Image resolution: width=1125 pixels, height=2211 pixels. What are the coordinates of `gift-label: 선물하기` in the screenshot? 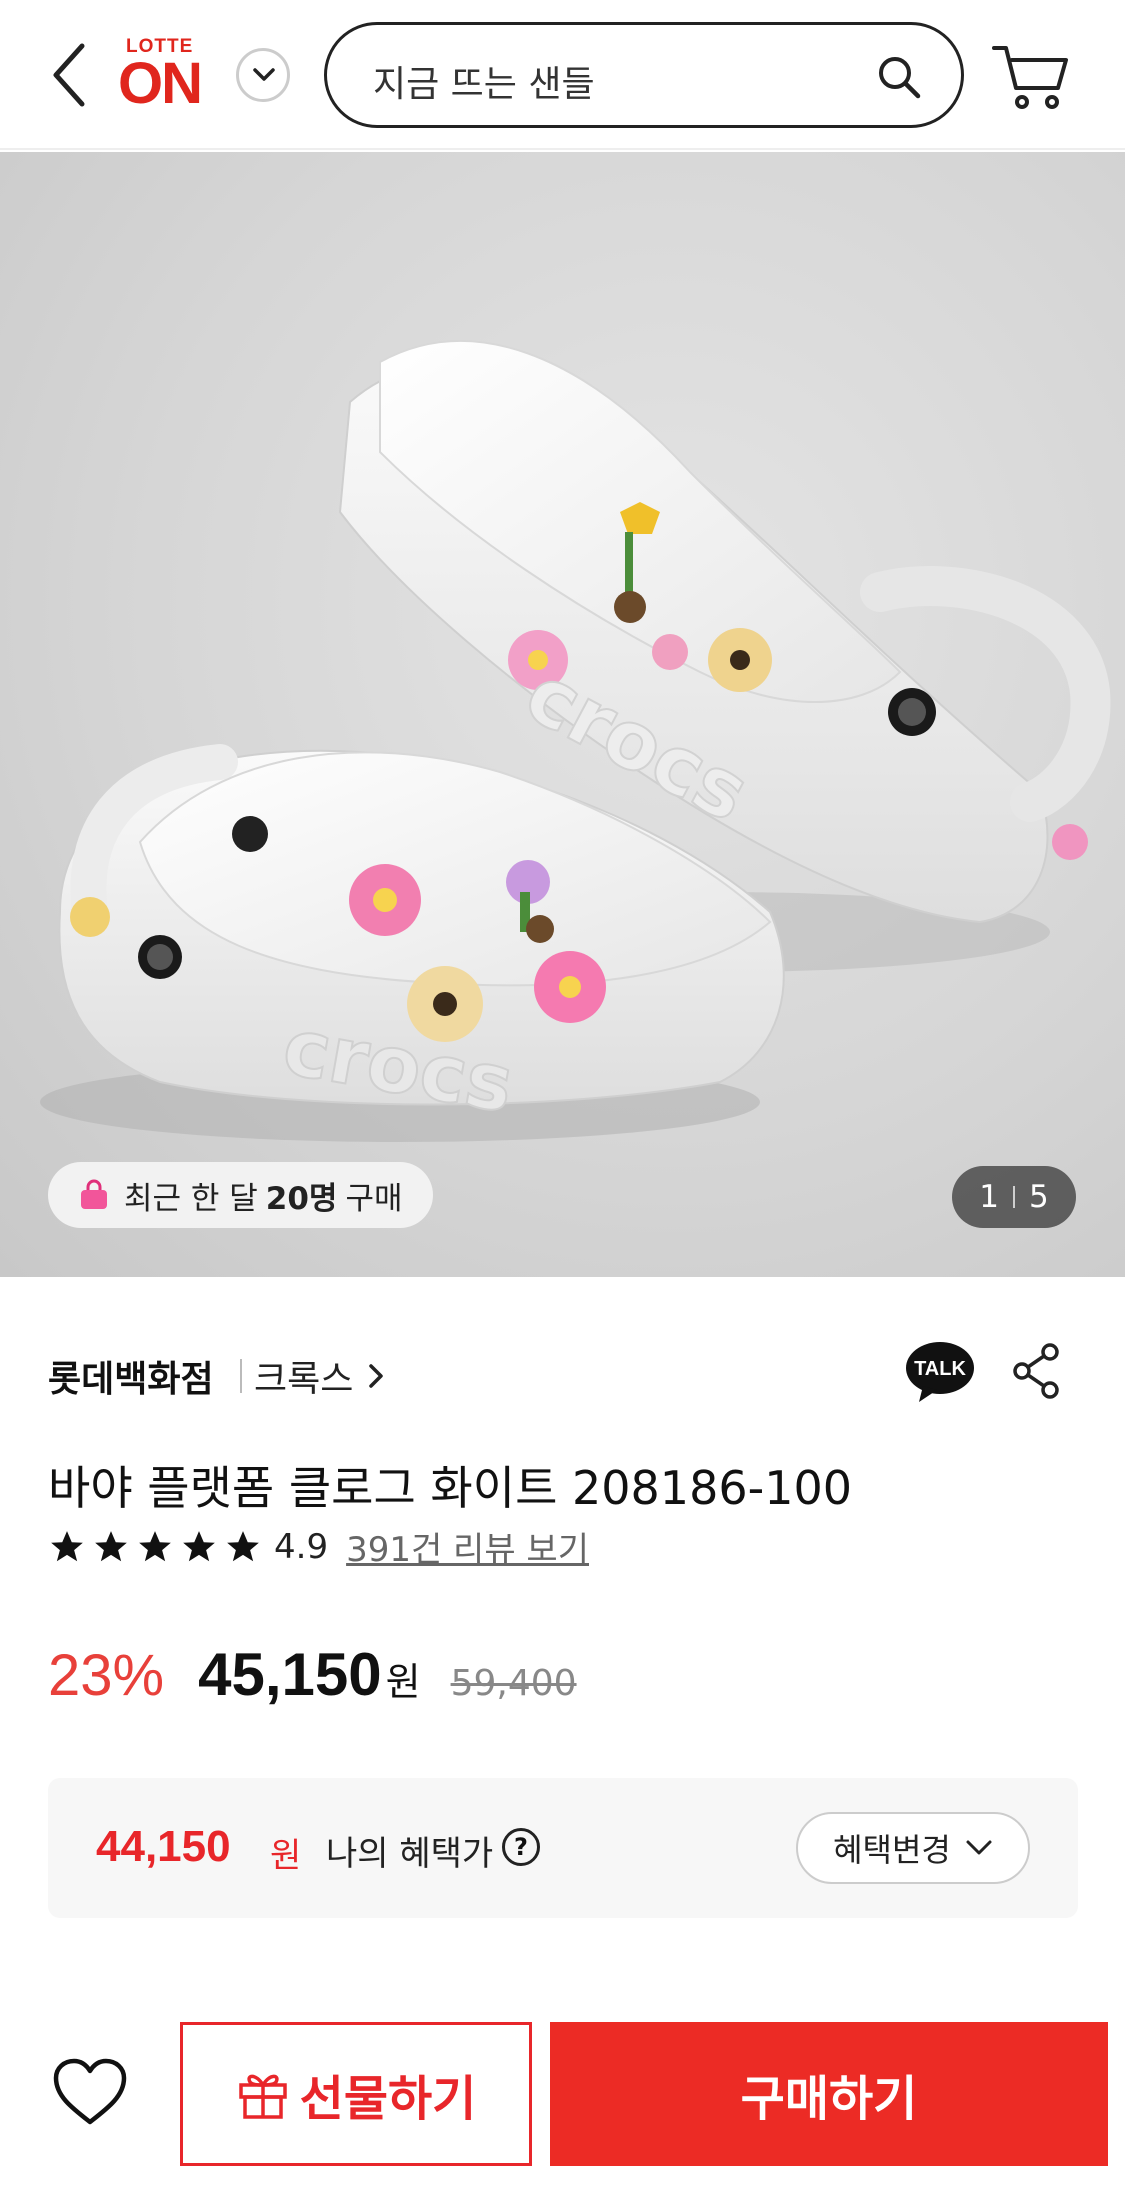 It's located at (388, 2099).